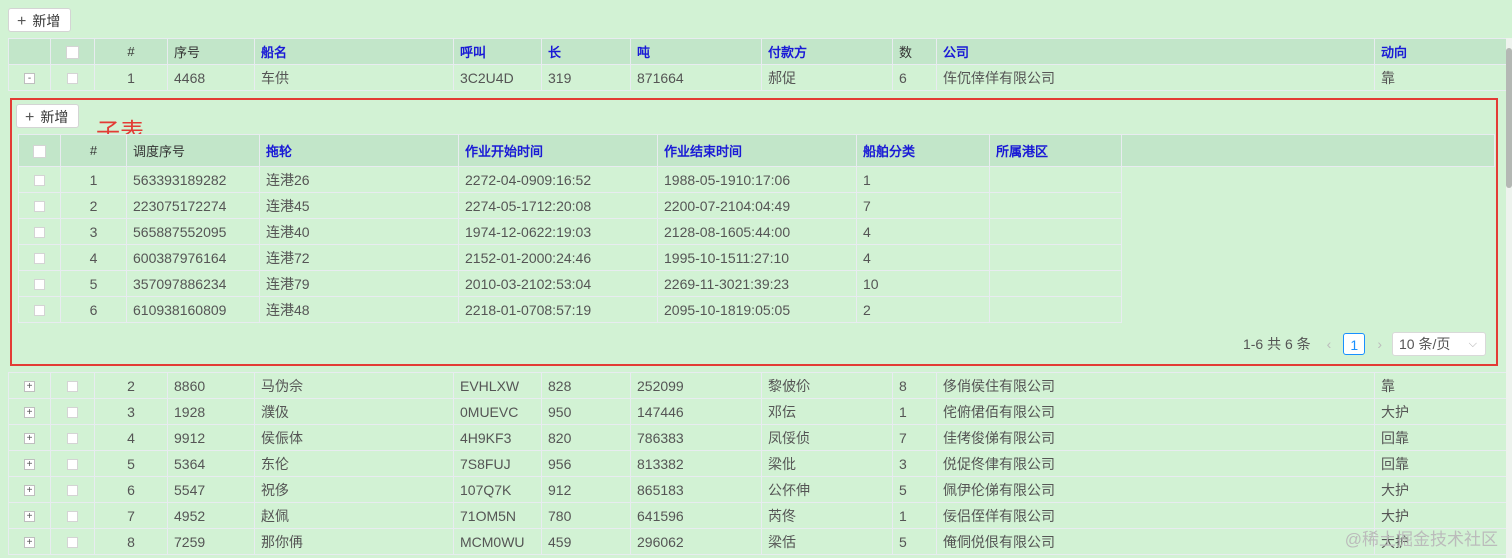 This screenshot has width=1512, height=558. I want to click on cell-company: 佞侣侄佯有限公司, so click(1155, 515).